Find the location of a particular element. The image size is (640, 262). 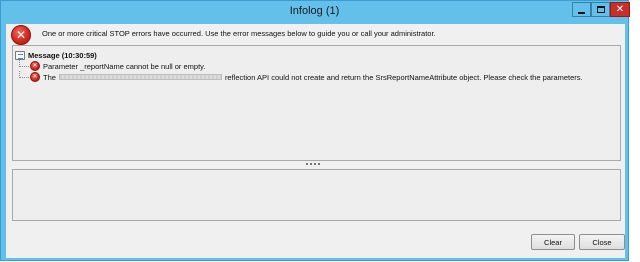

critical-error-icon: ✕ is located at coordinates (21, 35).